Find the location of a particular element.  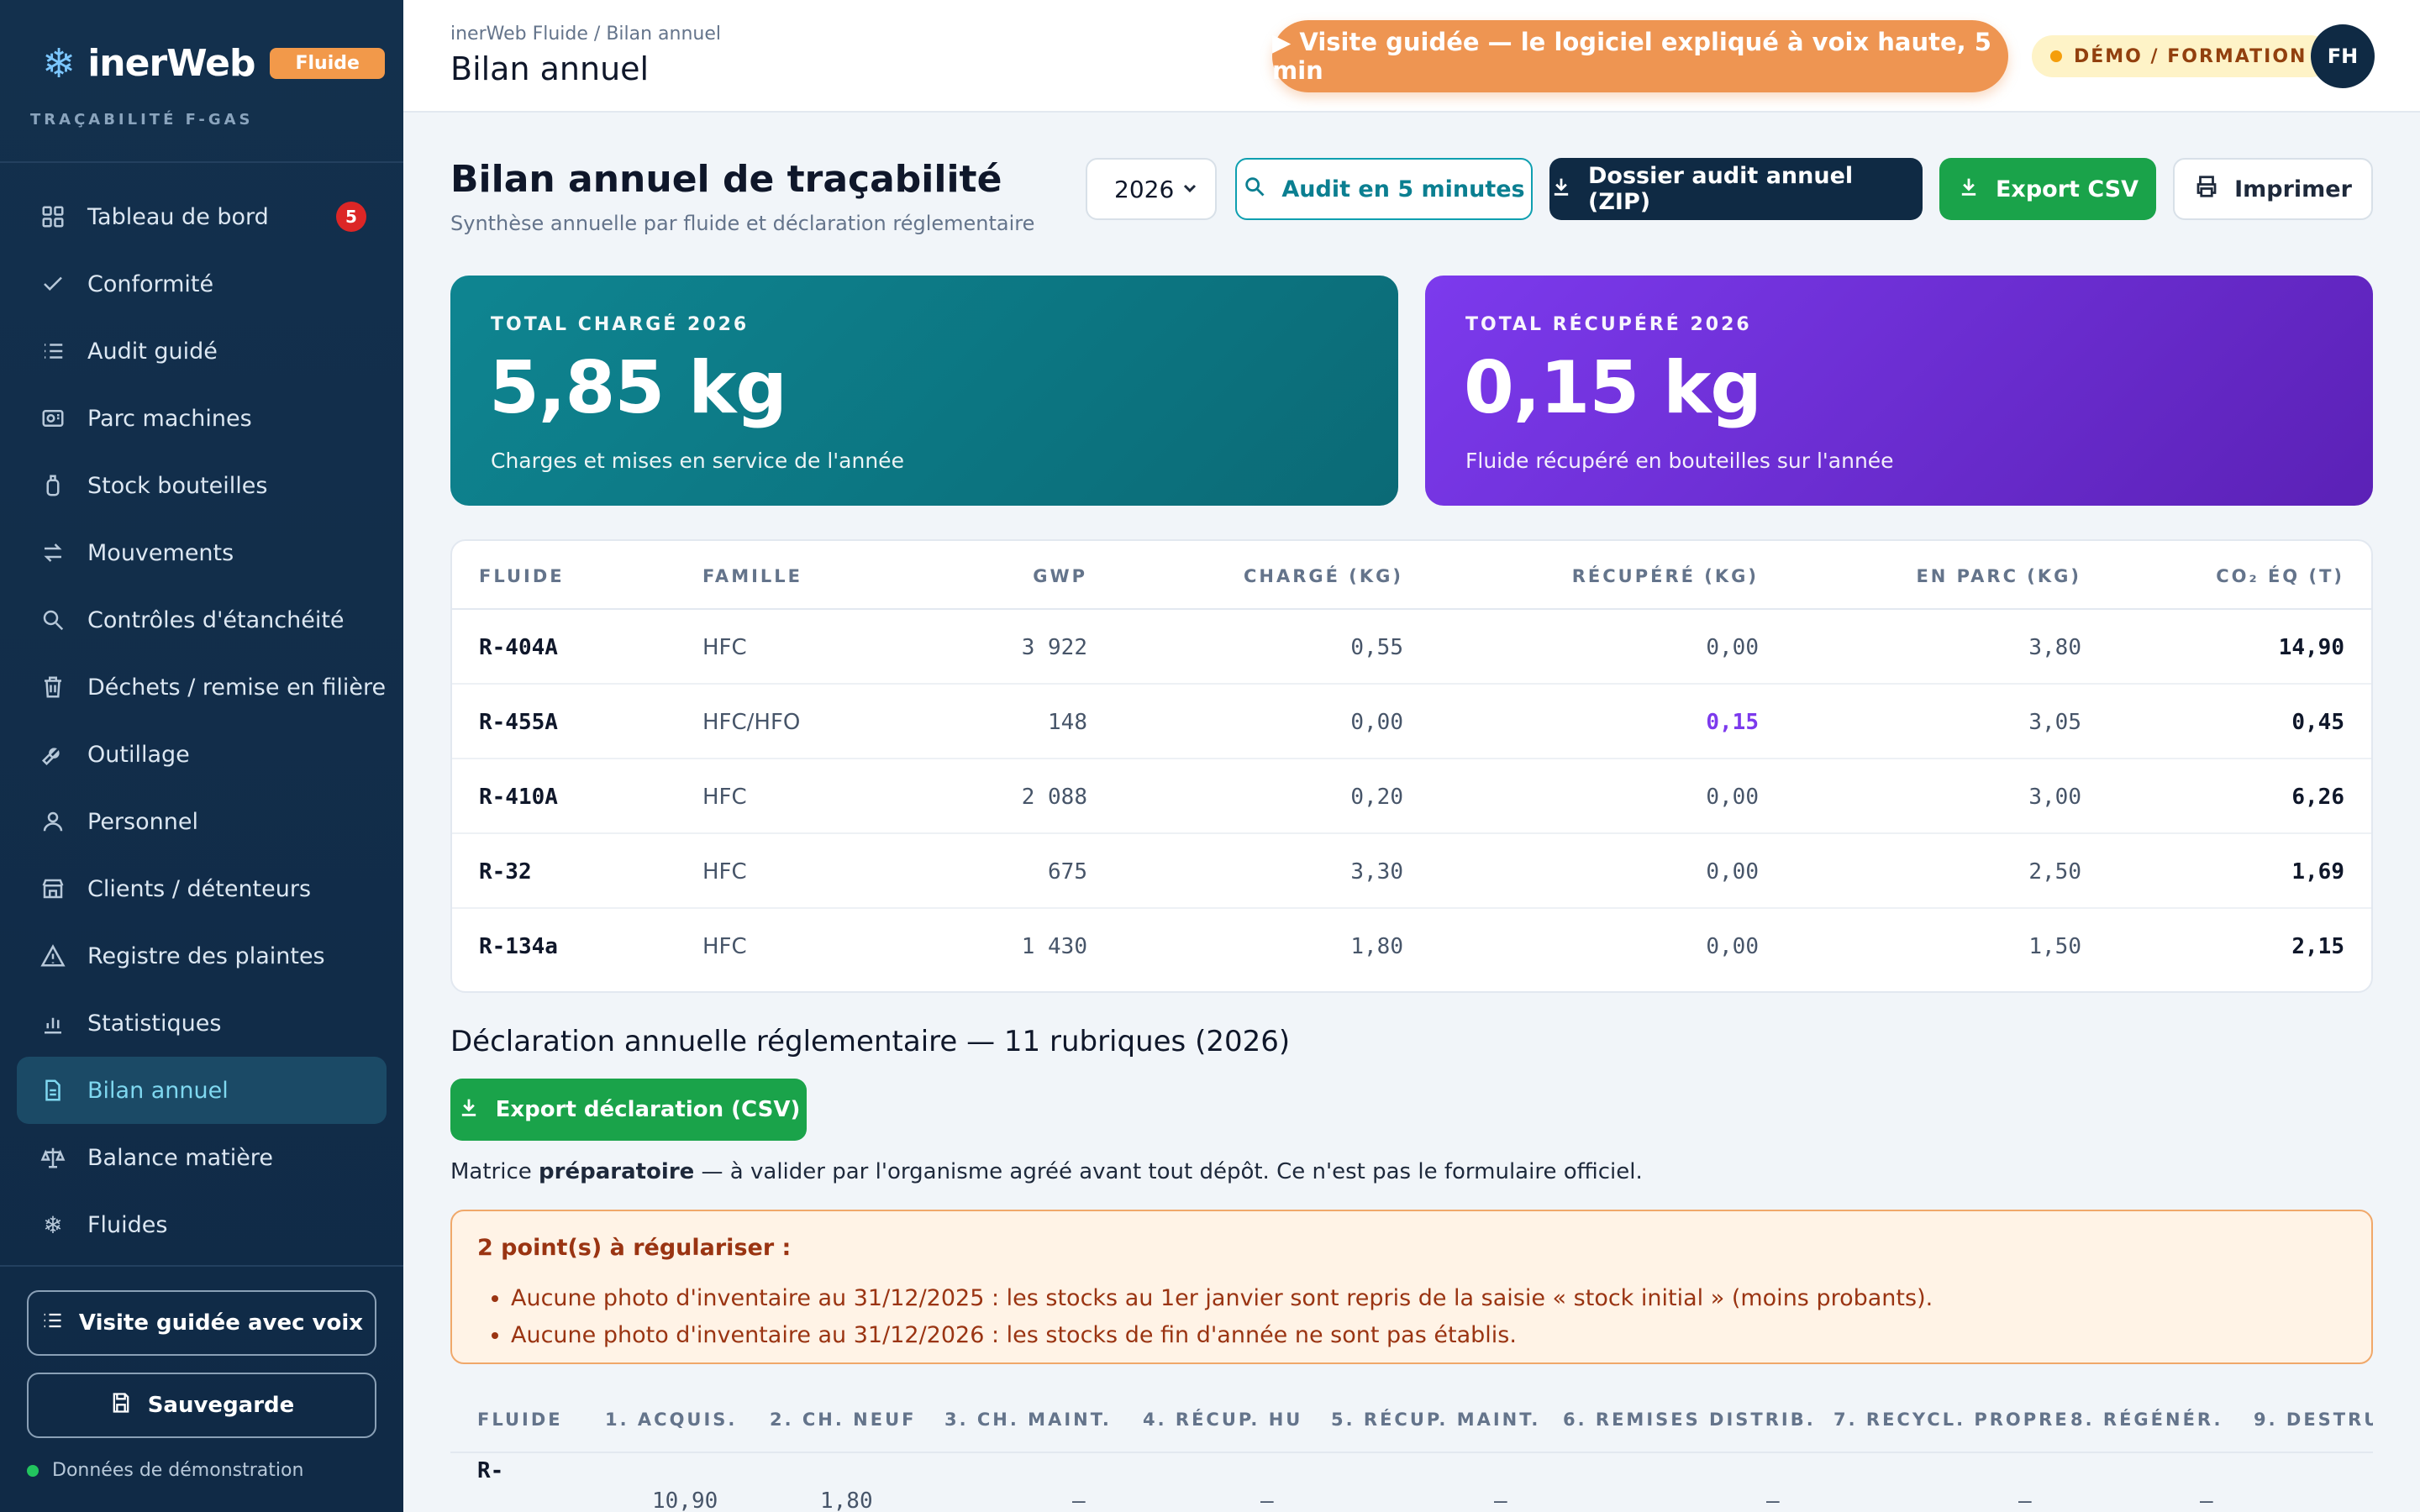

column-header-family: FAMILLE is located at coordinates (752, 576).